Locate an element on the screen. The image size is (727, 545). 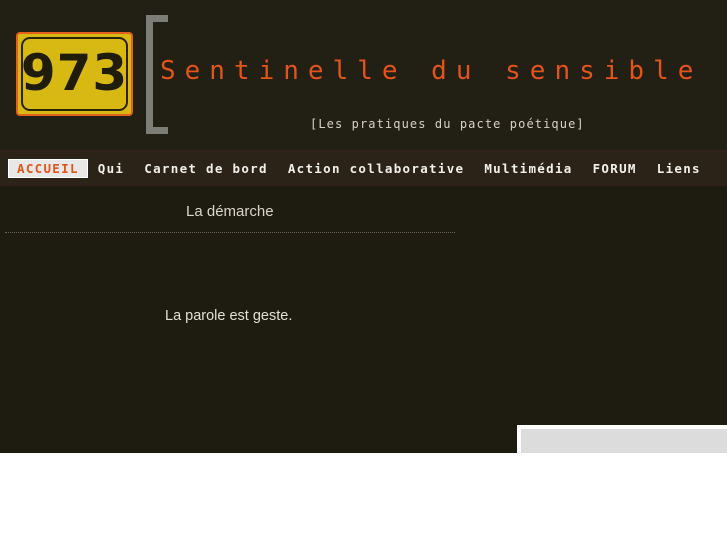
logo-number: 973 is located at coordinates (74, 73).